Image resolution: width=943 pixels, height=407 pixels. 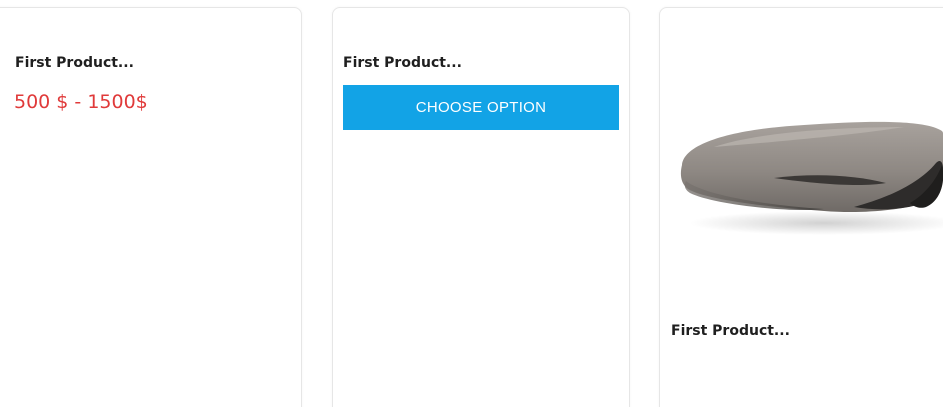 What do you see at coordinates (808, 173) in the screenshot?
I see `seat-cushion-product-image` at bounding box center [808, 173].